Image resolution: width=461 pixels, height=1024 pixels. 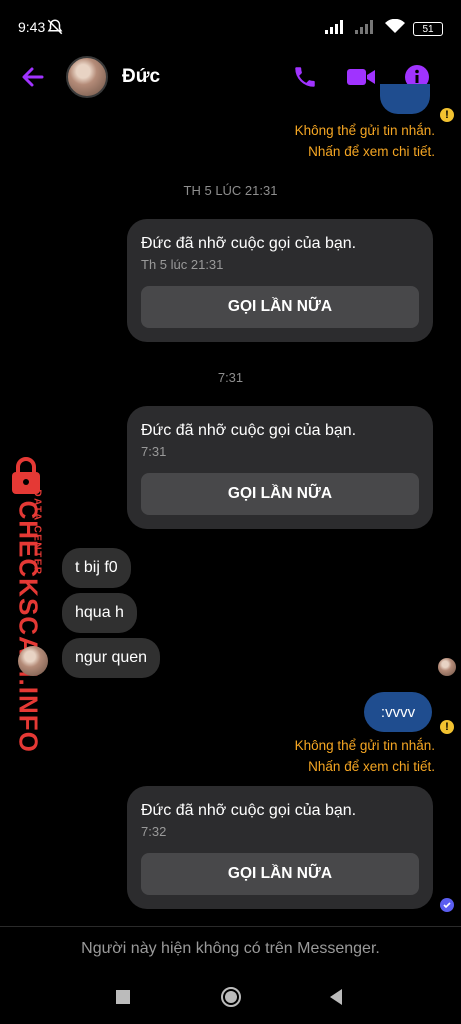 What do you see at coordinates (230, 926) in the screenshot?
I see `divider` at bounding box center [230, 926].